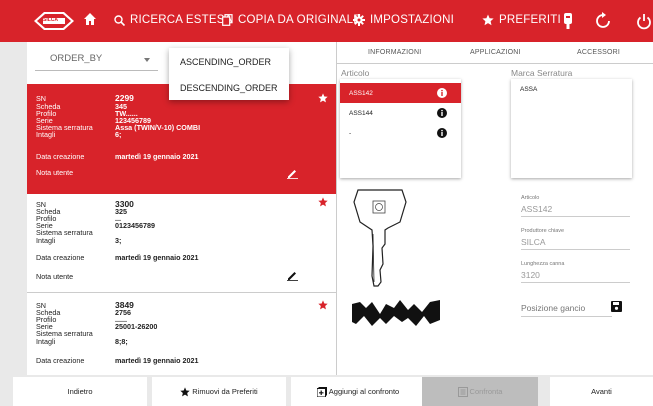  I want to click on articolo-item-label: -, so click(350, 133).